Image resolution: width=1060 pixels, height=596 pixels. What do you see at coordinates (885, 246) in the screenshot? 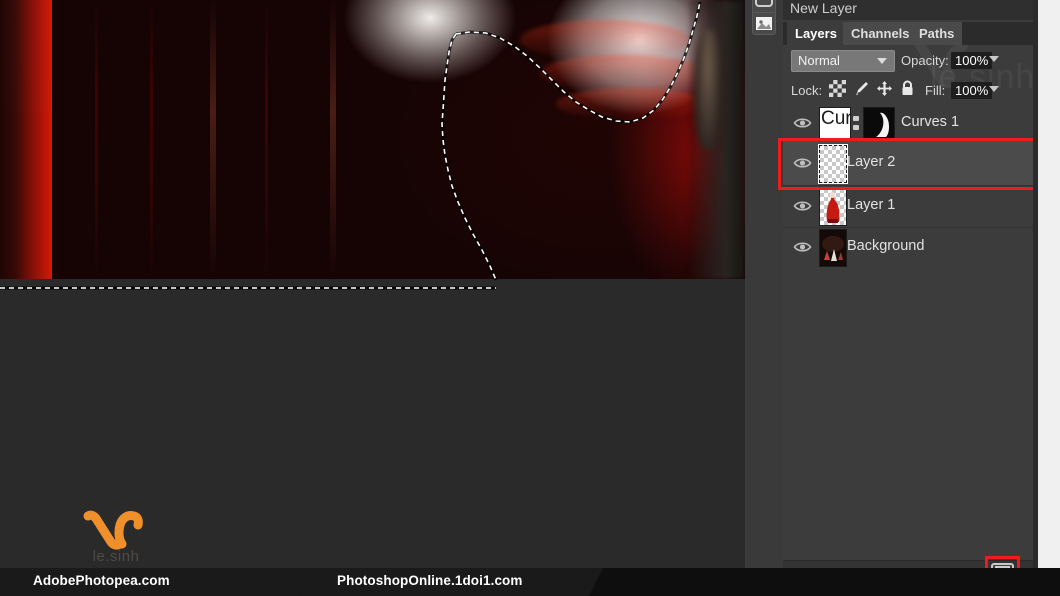
I see `layer-name: Background` at bounding box center [885, 246].